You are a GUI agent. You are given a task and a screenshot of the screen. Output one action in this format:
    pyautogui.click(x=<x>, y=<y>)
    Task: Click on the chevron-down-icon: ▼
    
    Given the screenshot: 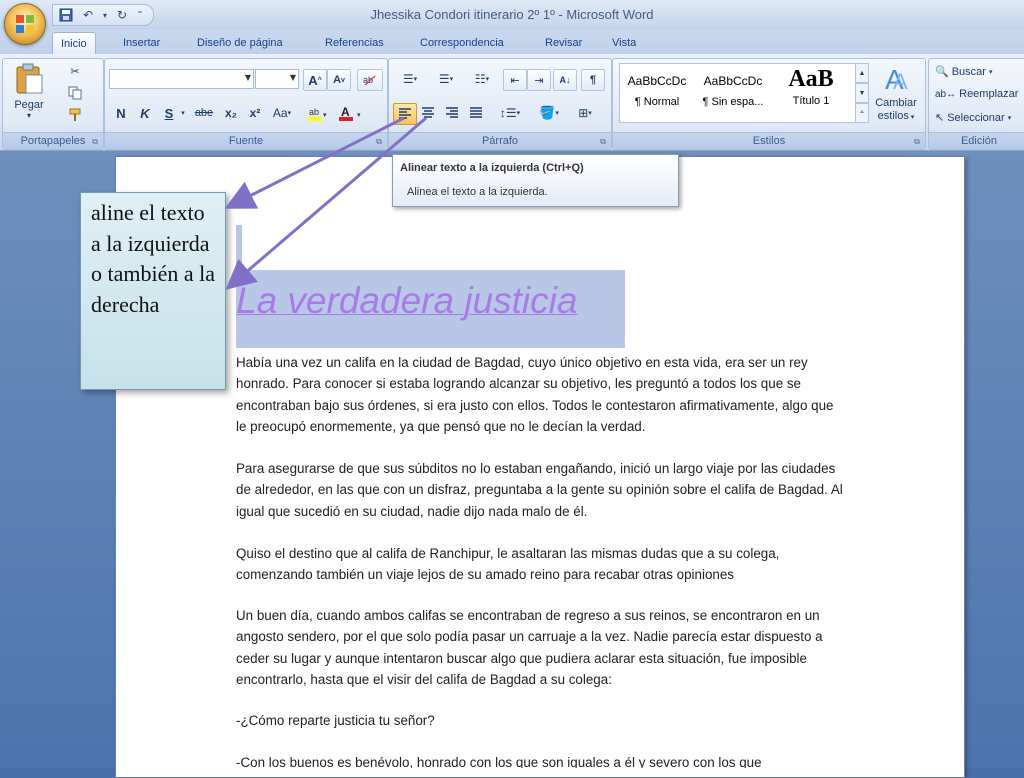 What is the action you would take?
    pyautogui.click(x=247, y=77)
    